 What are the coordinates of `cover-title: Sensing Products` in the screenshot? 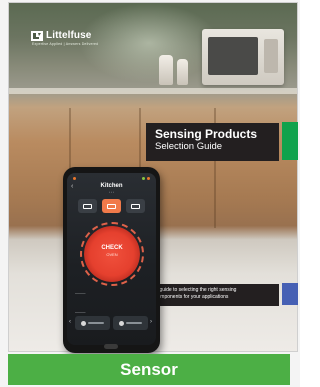 It's located at (206, 134).